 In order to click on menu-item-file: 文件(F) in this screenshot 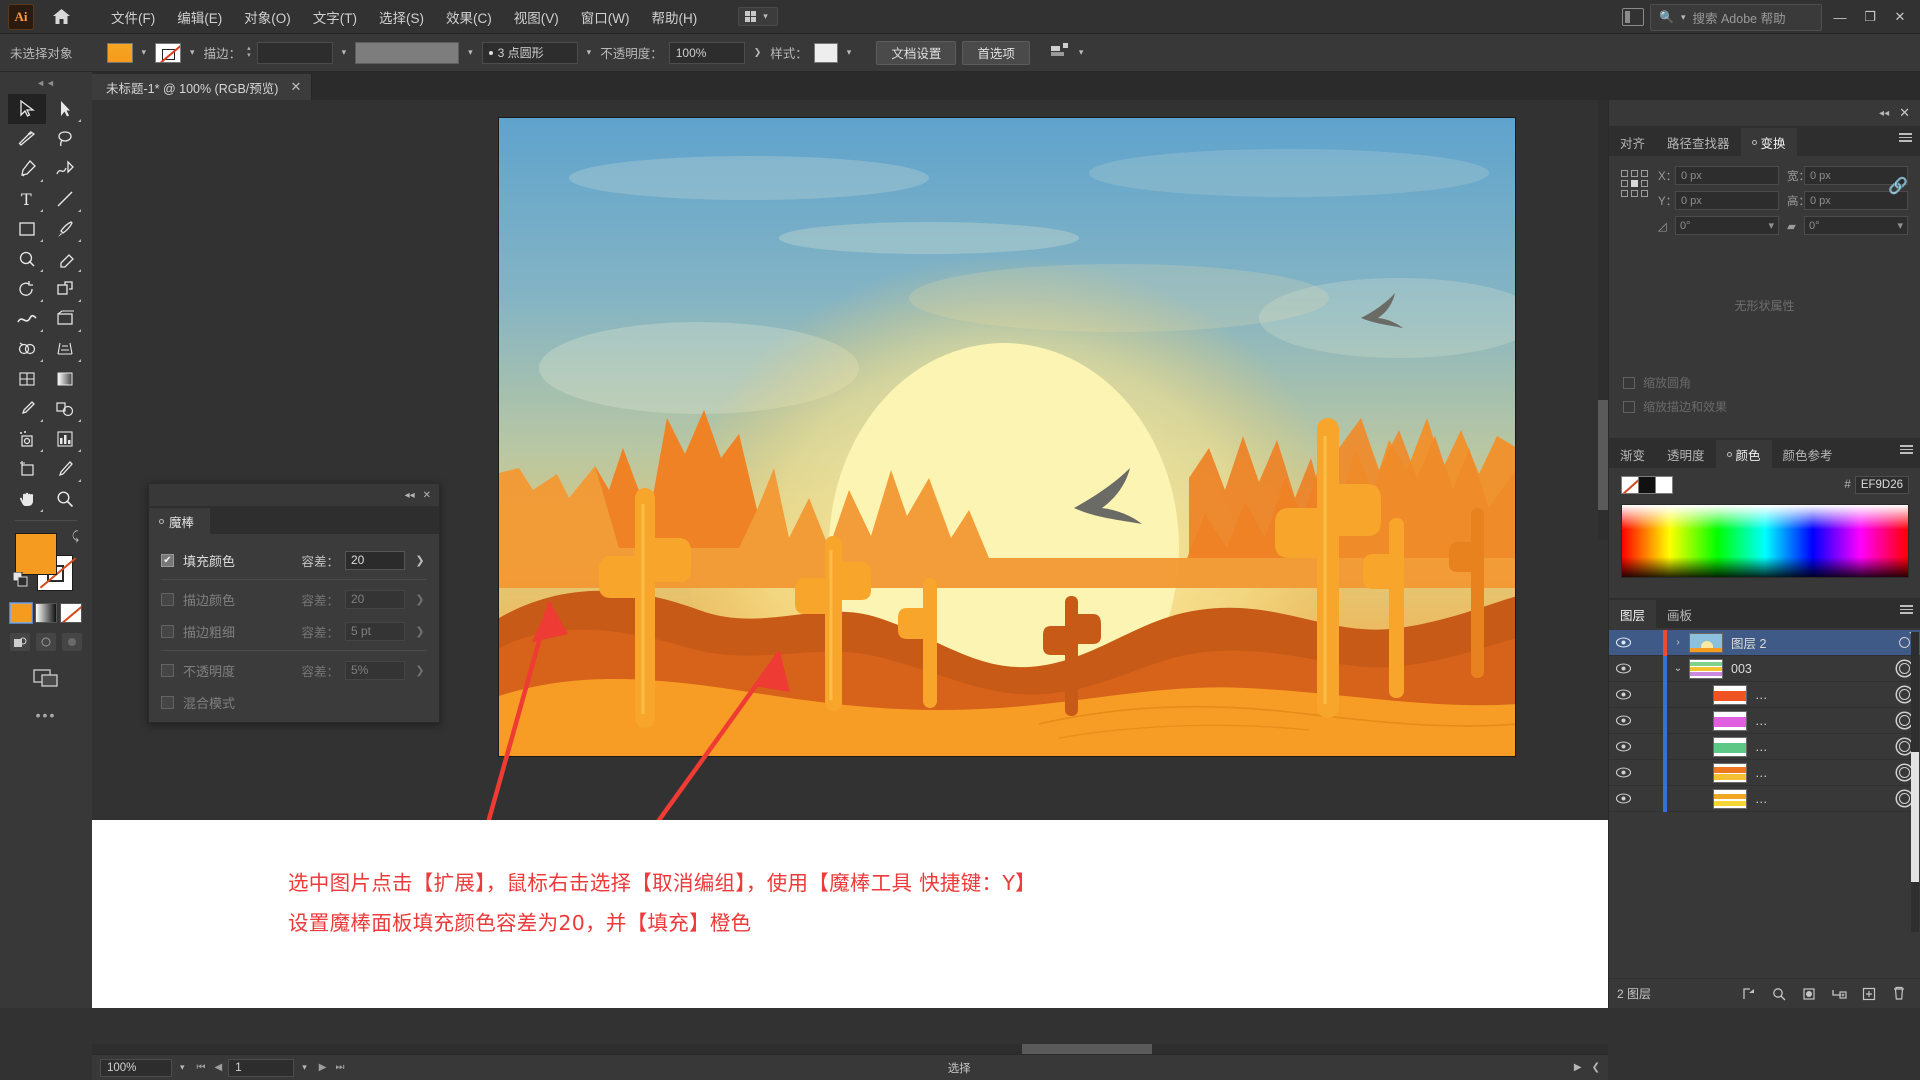, I will do `click(133, 17)`.